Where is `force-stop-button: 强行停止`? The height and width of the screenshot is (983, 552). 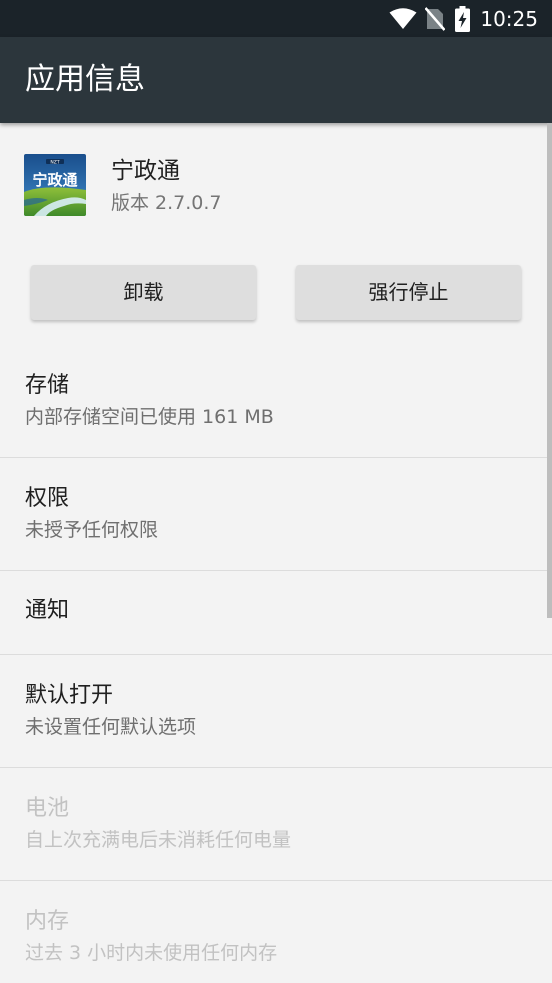
force-stop-button: 强行停止 is located at coordinates (408, 292).